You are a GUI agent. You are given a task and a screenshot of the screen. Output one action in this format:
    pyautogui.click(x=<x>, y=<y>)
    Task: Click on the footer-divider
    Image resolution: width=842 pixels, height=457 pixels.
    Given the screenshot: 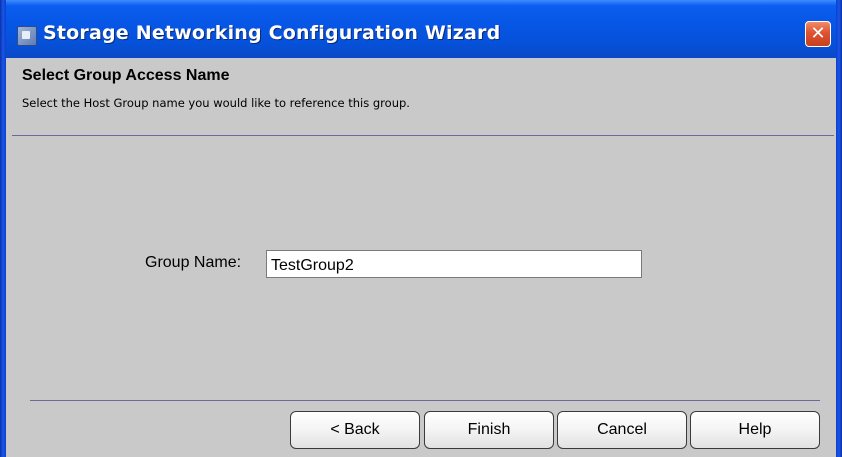 What is the action you would take?
    pyautogui.click(x=425, y=400)
    